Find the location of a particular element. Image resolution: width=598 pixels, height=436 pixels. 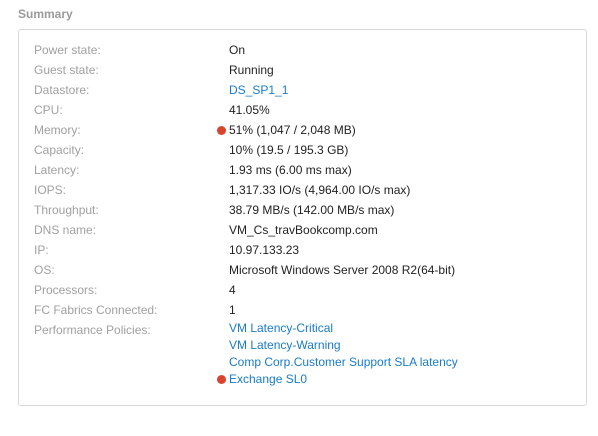

policy-link-exchange-sl0: Exchange SL0 is located at coordinates (268, 379).